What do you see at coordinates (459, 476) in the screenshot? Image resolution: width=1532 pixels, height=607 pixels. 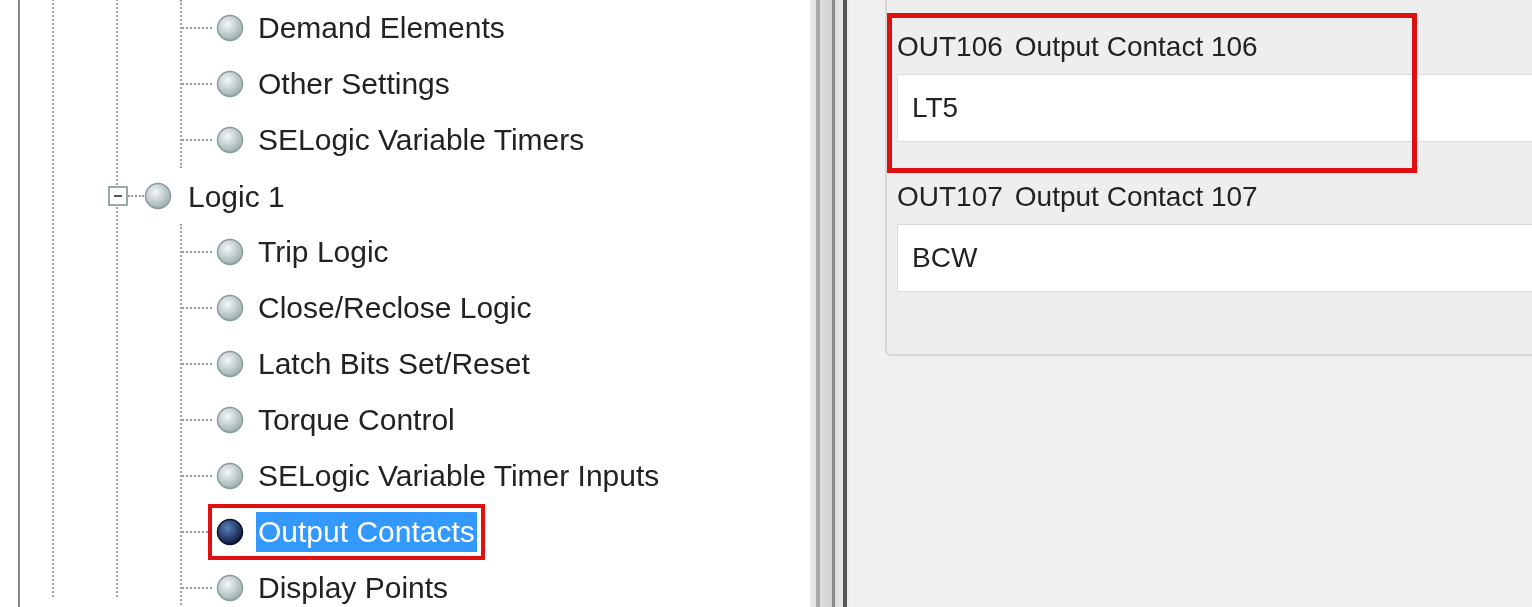 I see `tree-item: SELogic Variable Timer Inputs` at bounding box center [459, 476].